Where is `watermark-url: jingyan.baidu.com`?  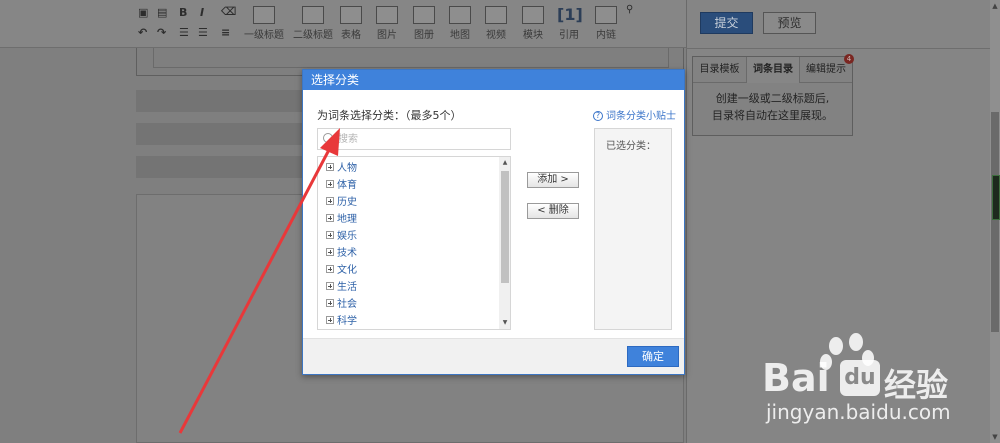
watermark-url: jingyan.baidu.com is located at coordinates (858, 412).